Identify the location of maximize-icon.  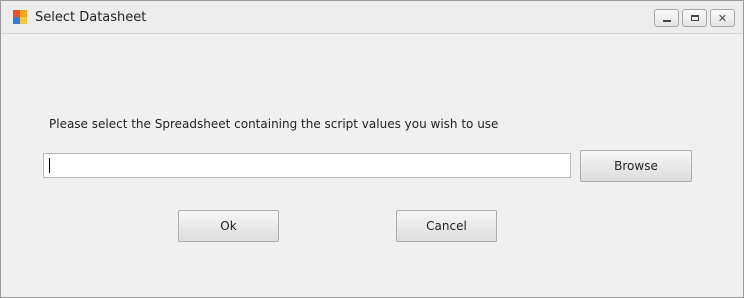
(694, 18).